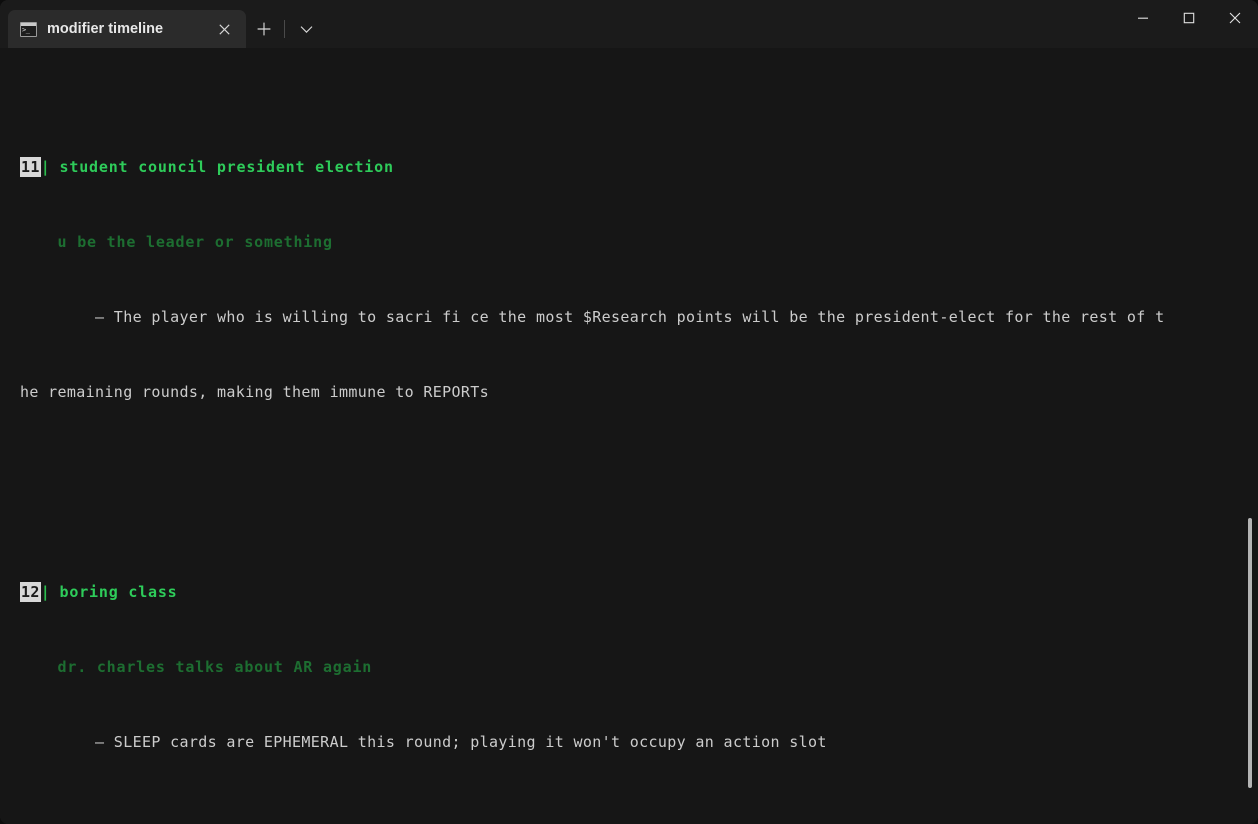 The width and height of the screenshot is (1258, 824). I want to click on scrollbar-track, so click(1249, 436).